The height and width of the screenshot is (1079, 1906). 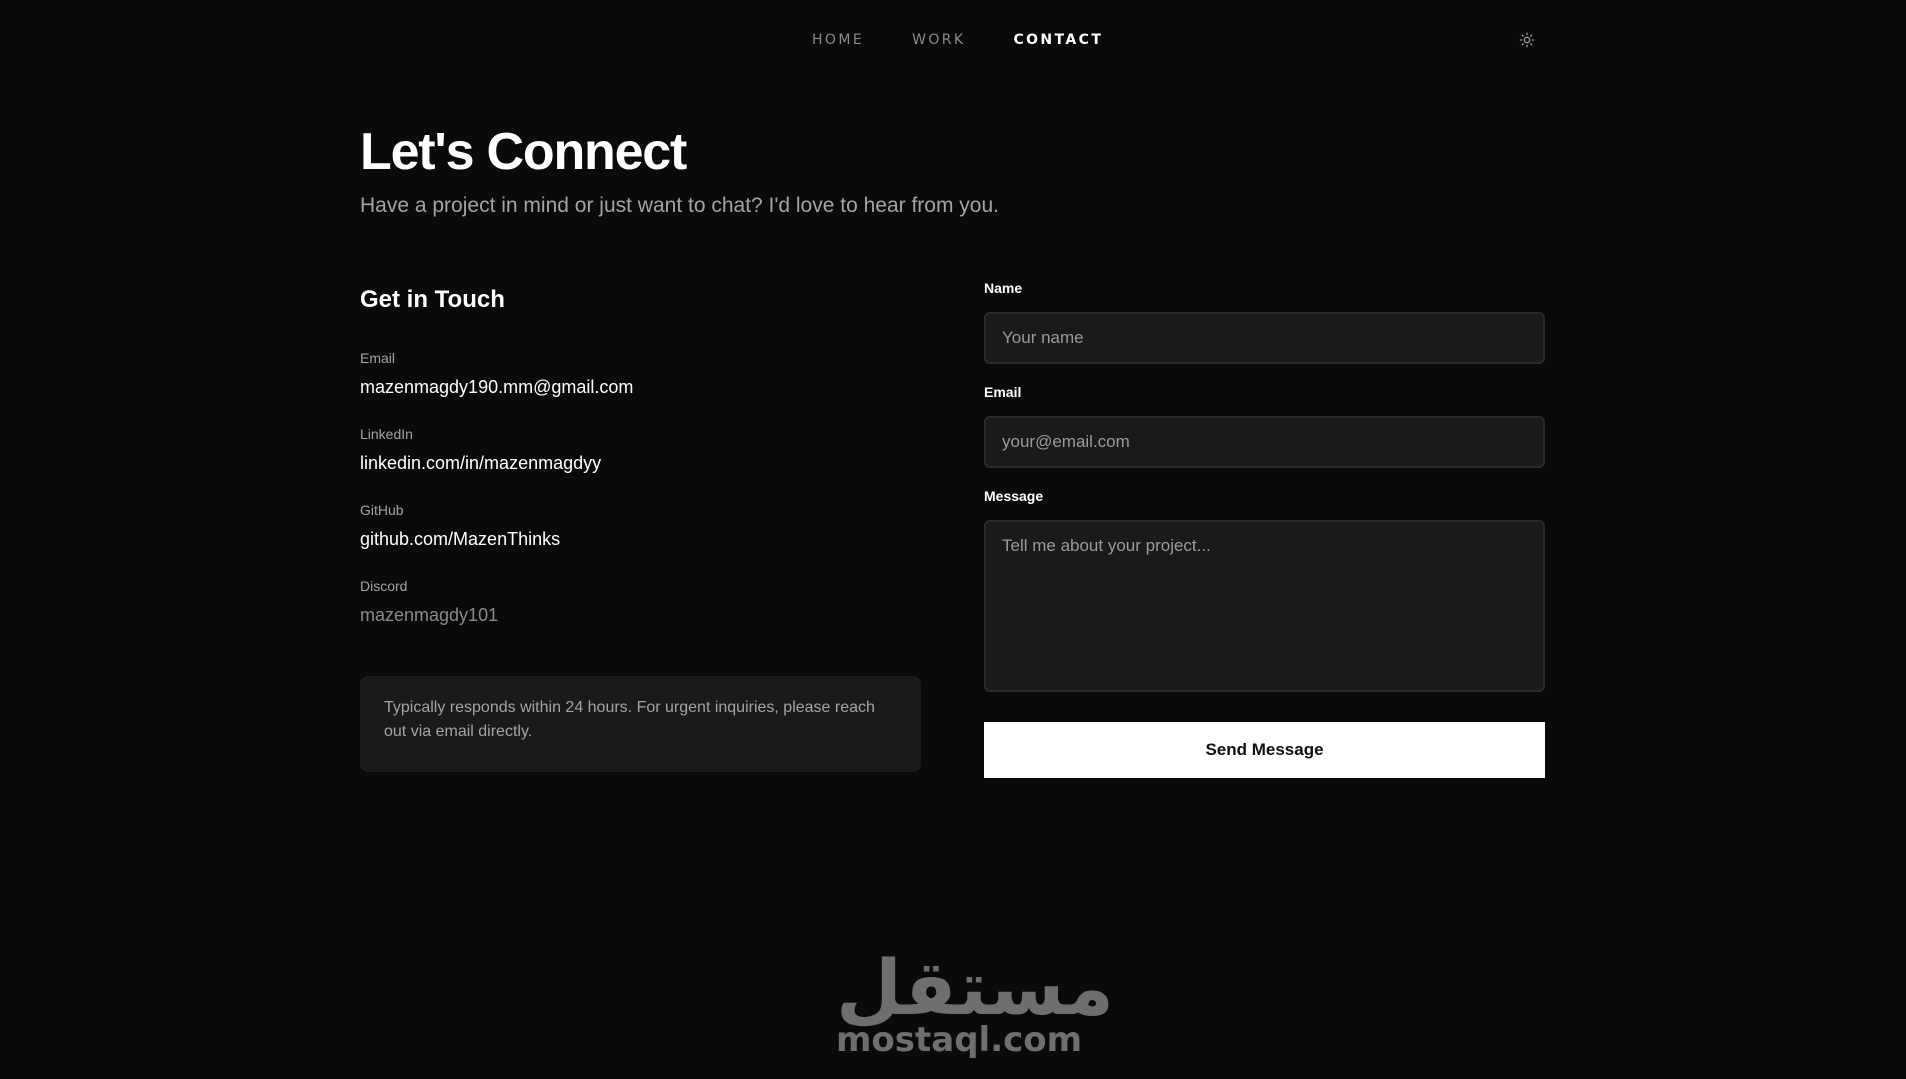 What do you see at coordinates (1003, 288) in the screenshot?
I see `name-label: Name` at bounding box center [1003, 288].